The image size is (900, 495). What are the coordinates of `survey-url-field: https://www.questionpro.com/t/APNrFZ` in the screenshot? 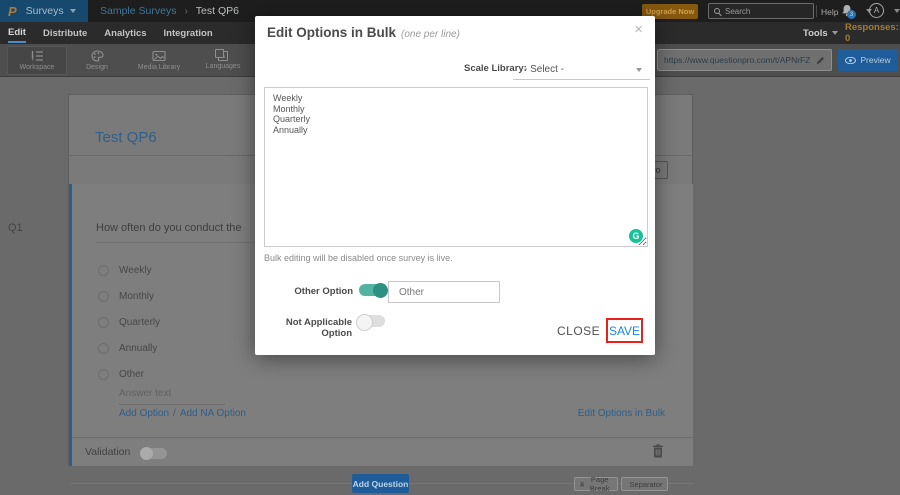 It's located at (744, 60).